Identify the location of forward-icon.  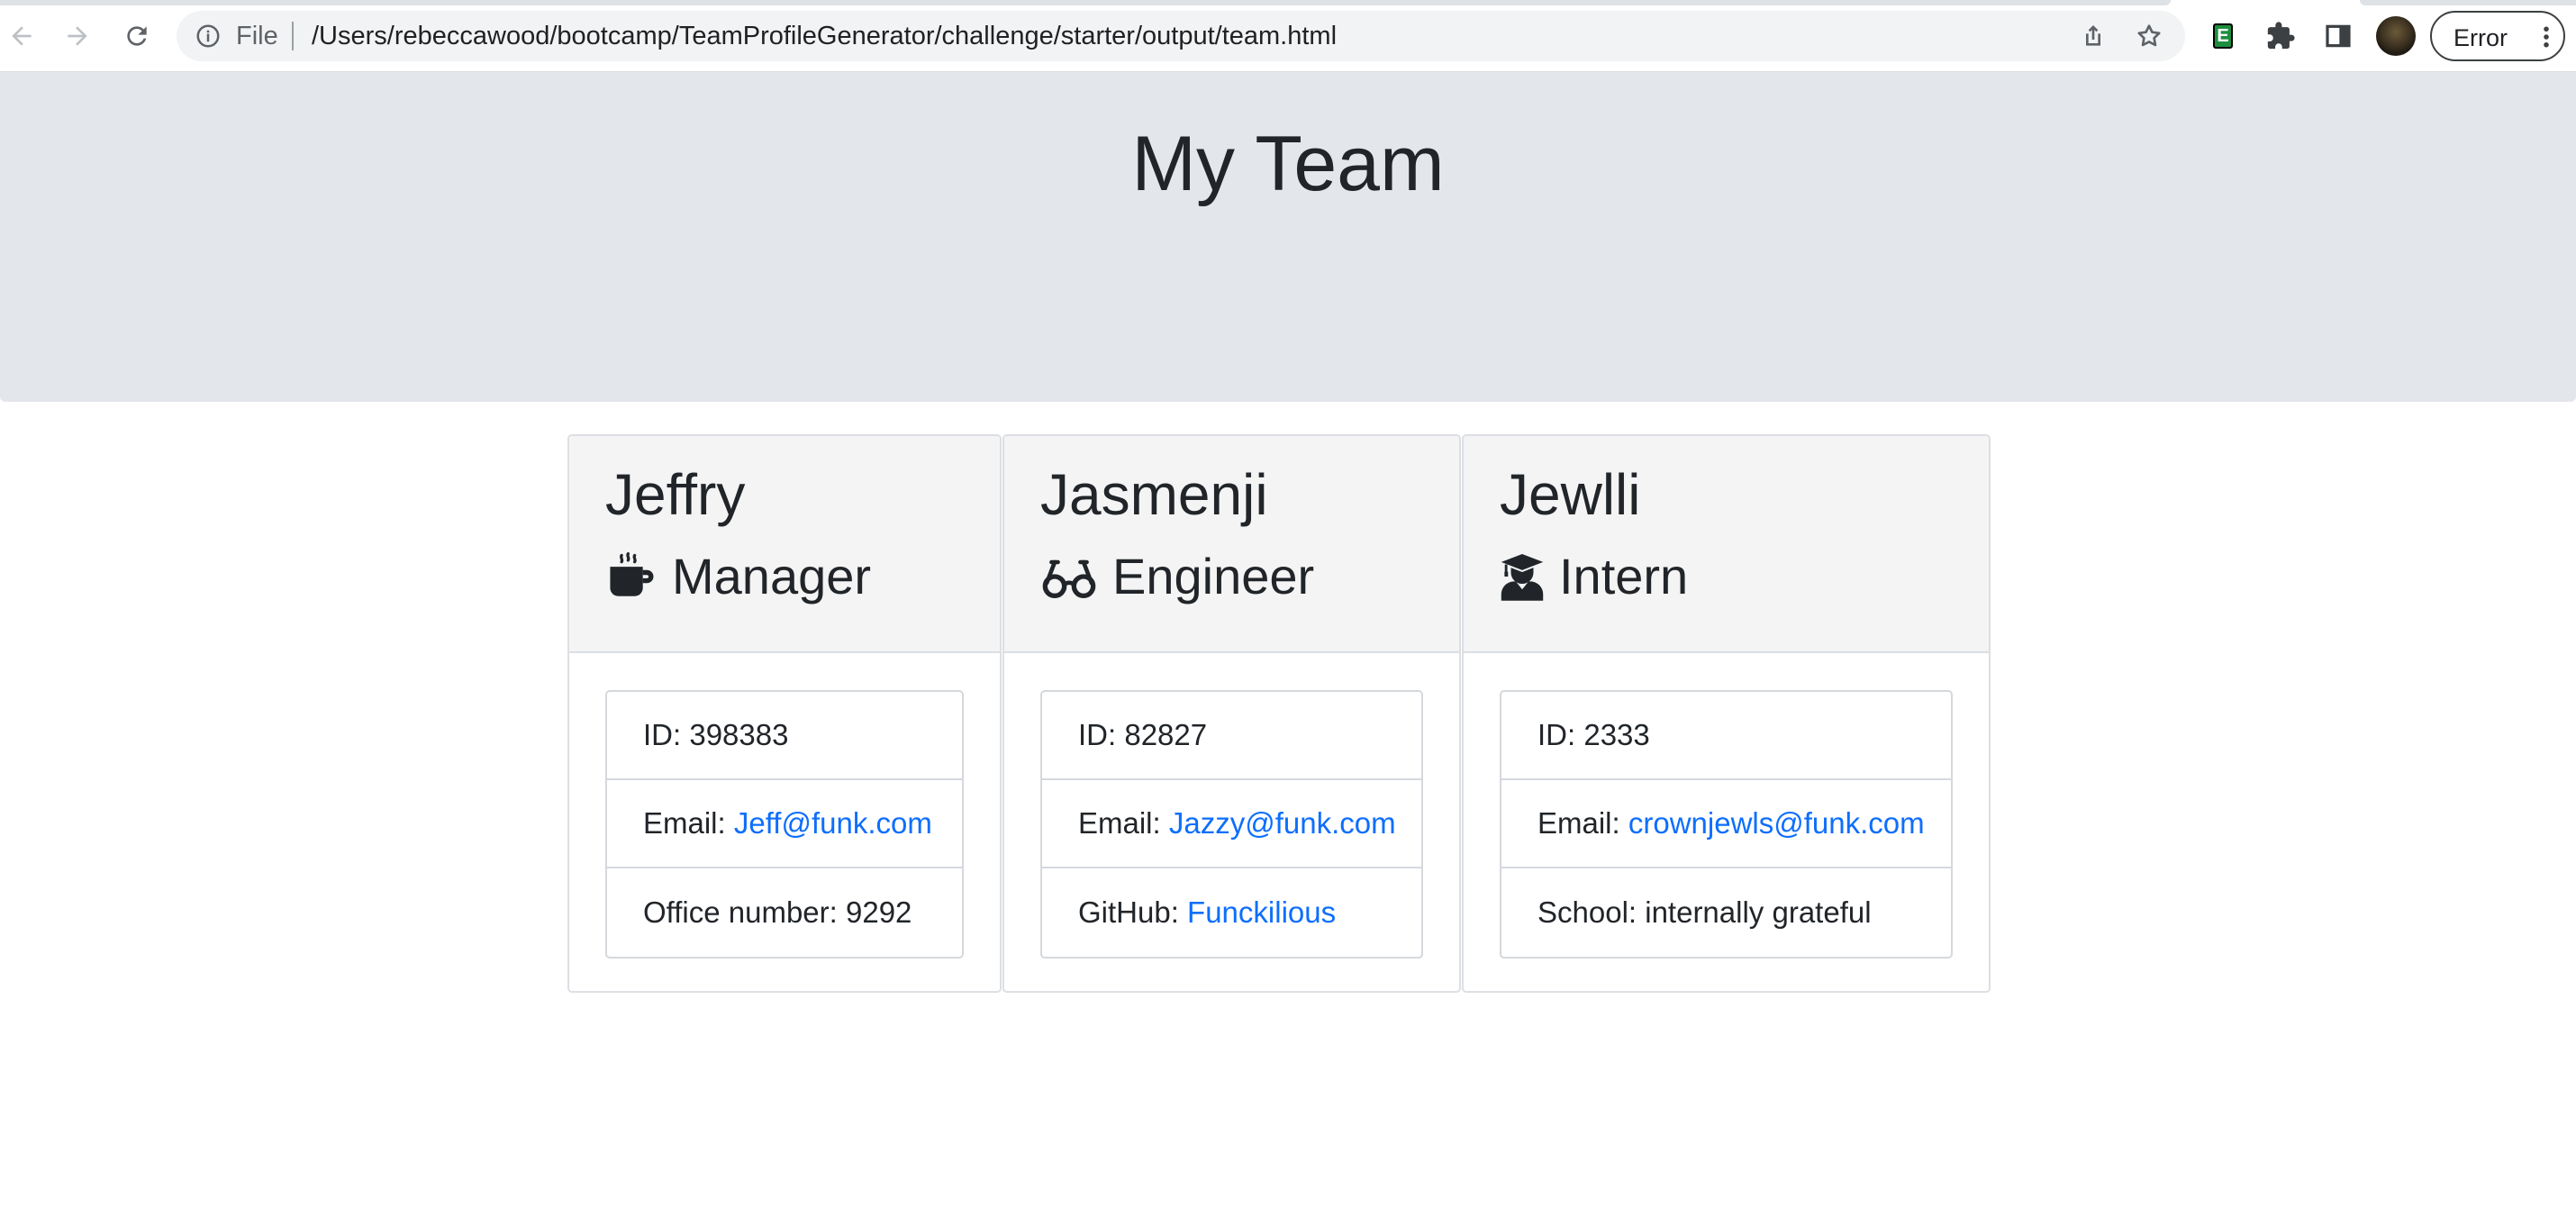
(77, 36).